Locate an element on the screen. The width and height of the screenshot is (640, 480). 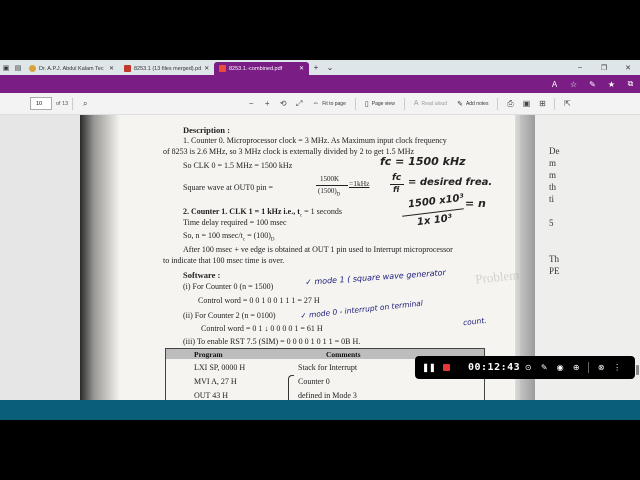
handwritten-fc: fc = 1500 kHz is located at coordinates (423, 161).